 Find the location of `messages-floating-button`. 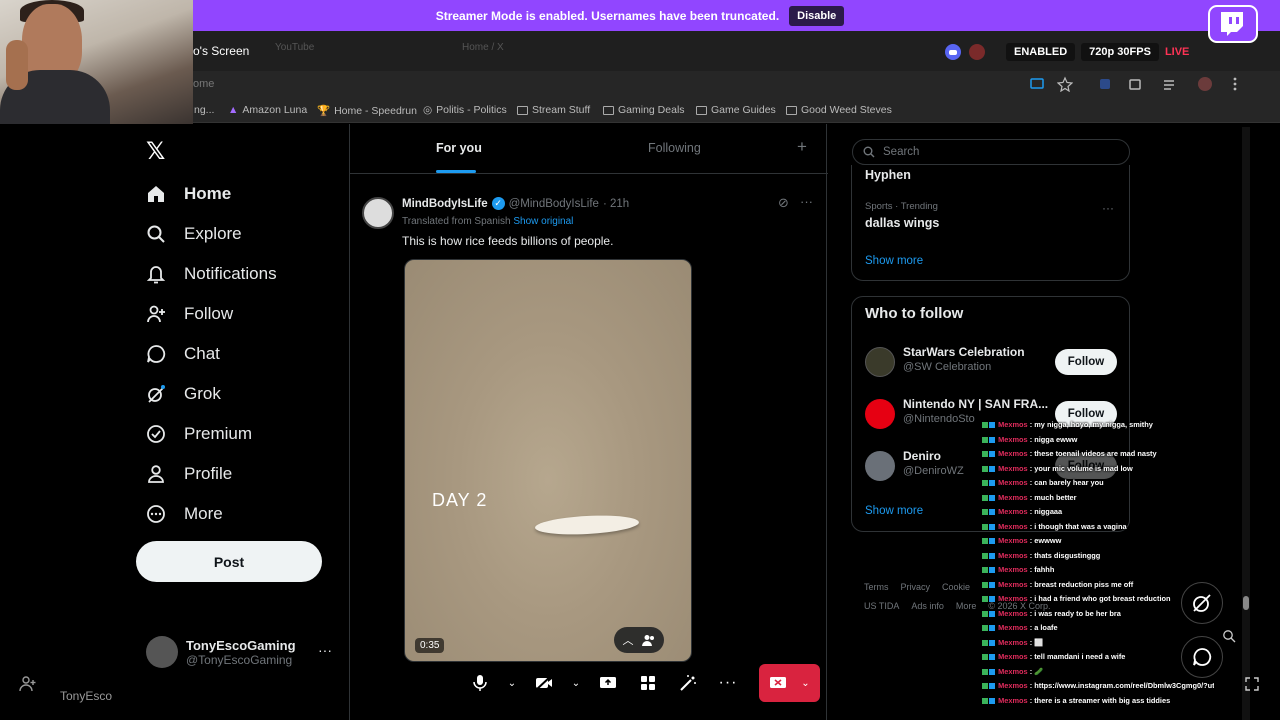

messages-floating-button is located at coordinates (1202, 657).